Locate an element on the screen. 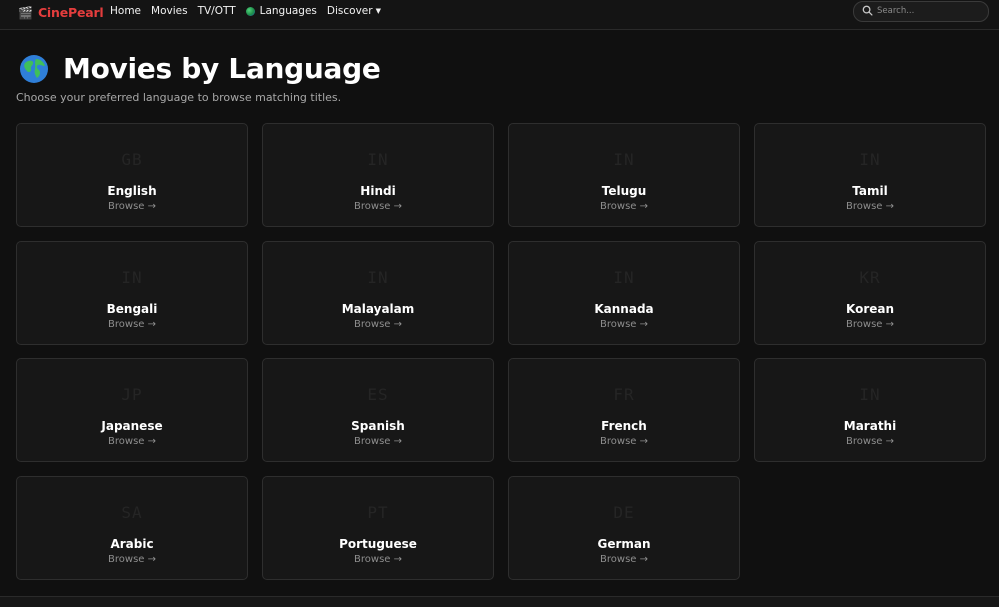  language-name: Arabic is located at coordinates (132, 543).